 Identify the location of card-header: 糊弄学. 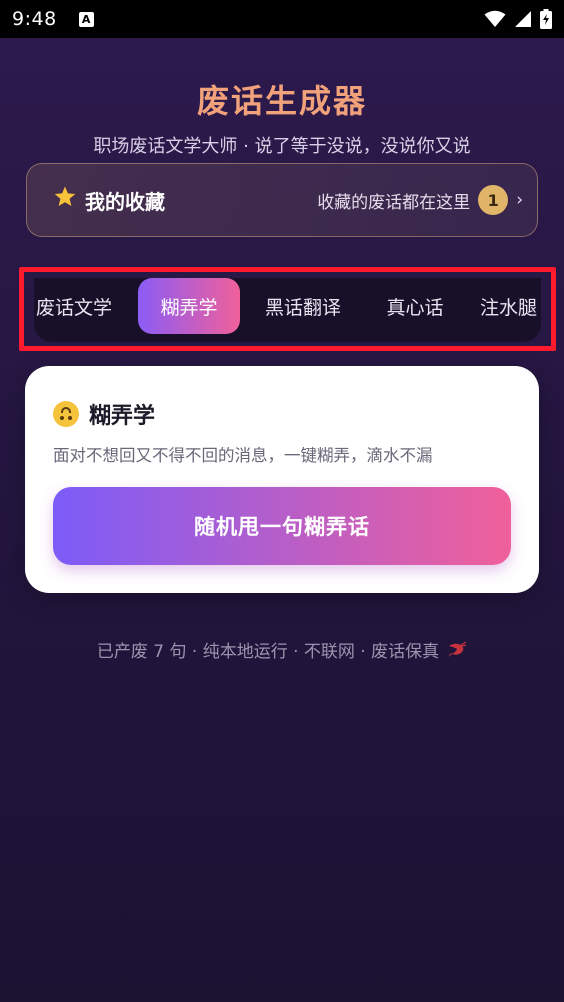
(104, 414).